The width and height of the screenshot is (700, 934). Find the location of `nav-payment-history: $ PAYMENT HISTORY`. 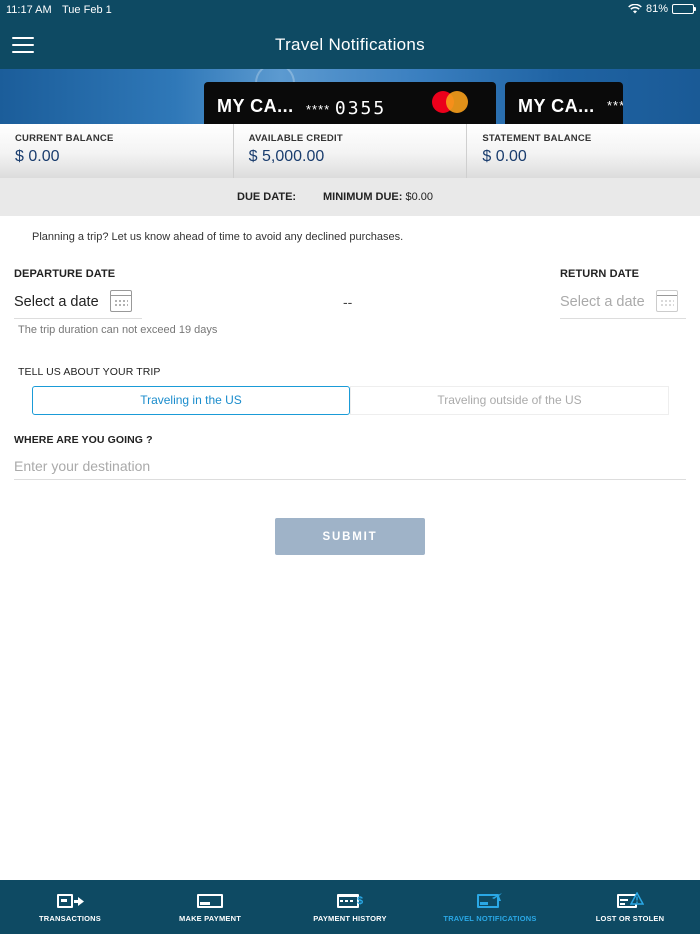

nav-payment-history: $ PAYMENT HISTORY is located at coordinates (350, 907).